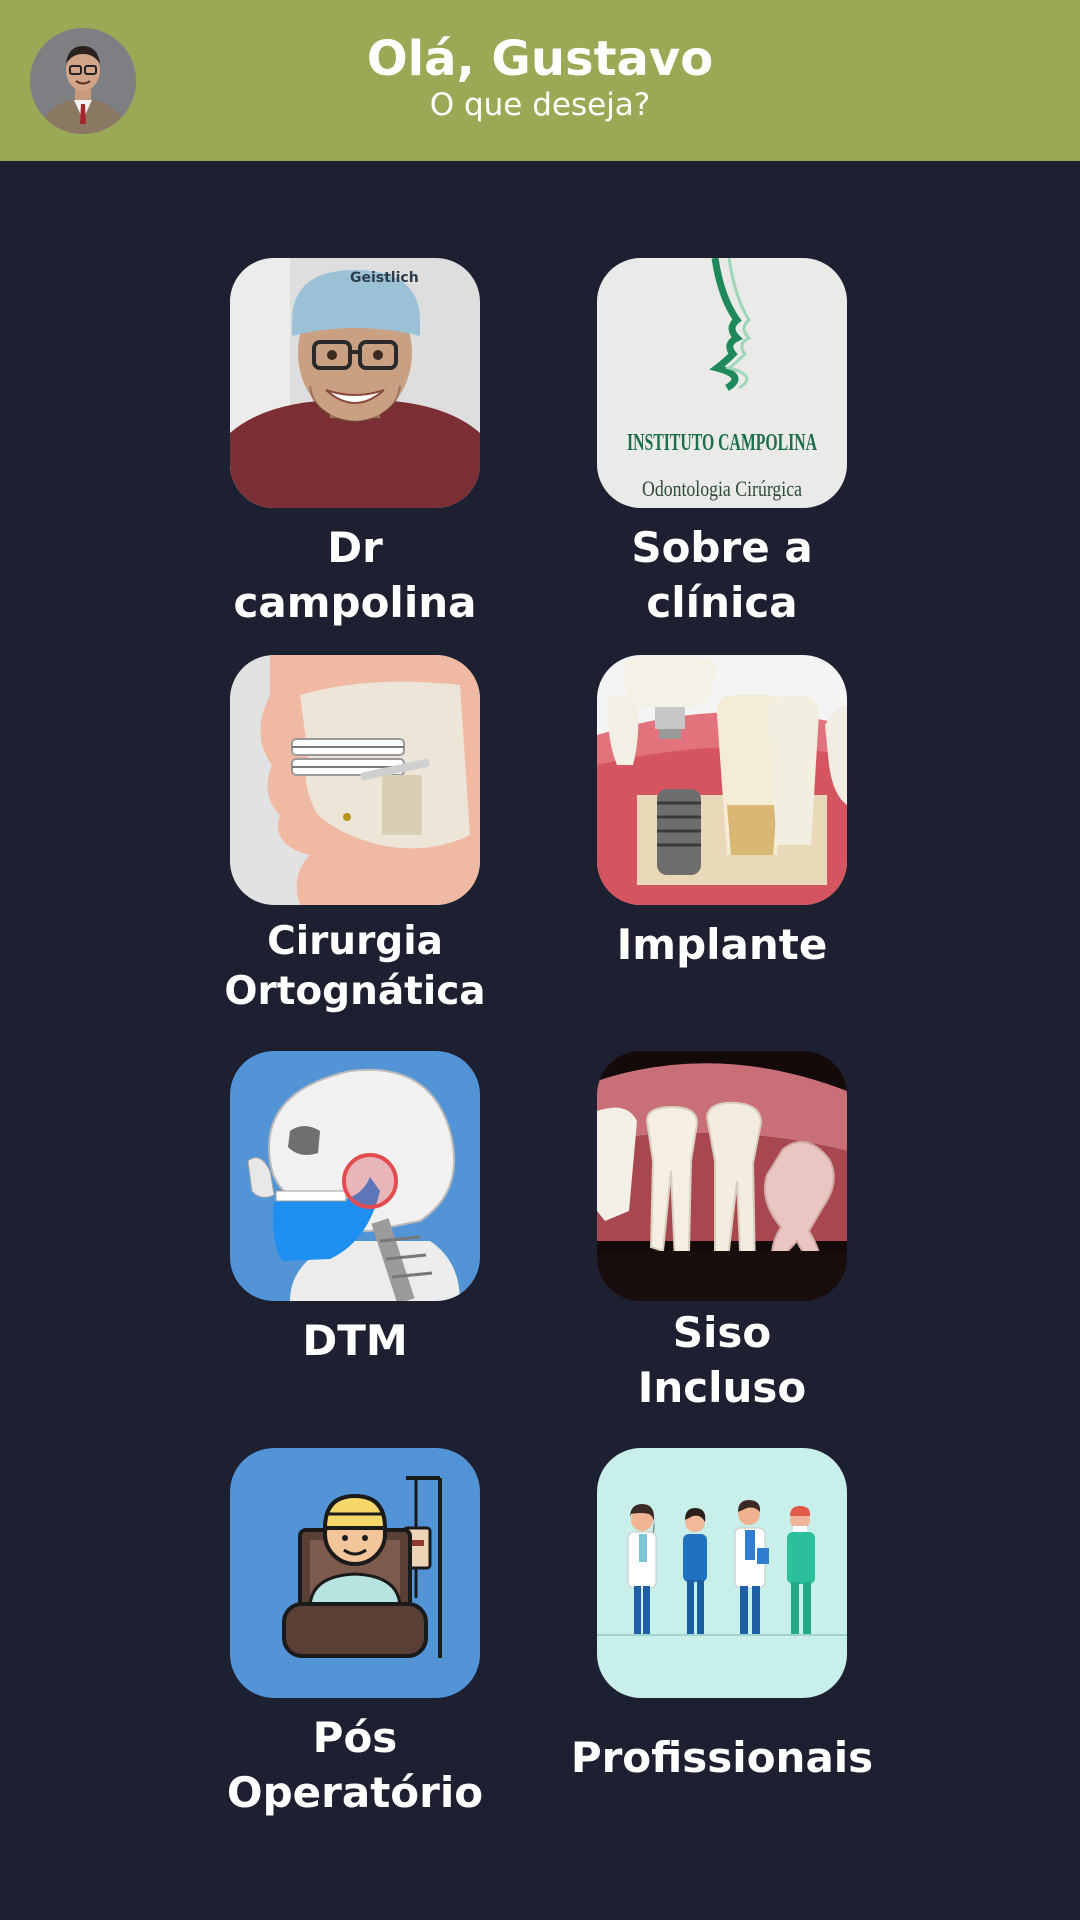 This screenshot has width=1080, height=1920. I want to click on menu-item-implante: Implante, so click(722, 812).